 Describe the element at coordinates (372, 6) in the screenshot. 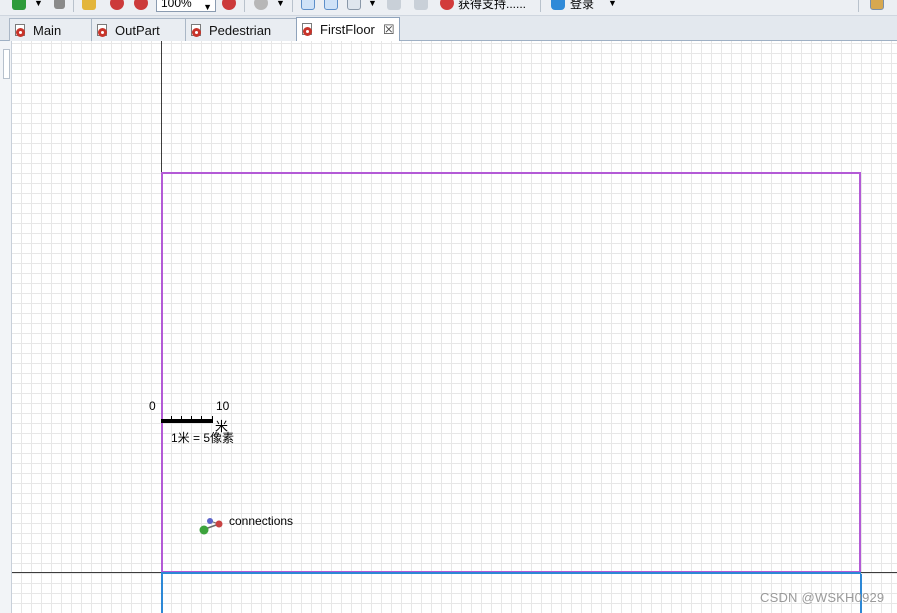

I see `layers-dropdown-icon: ▼` at that location.